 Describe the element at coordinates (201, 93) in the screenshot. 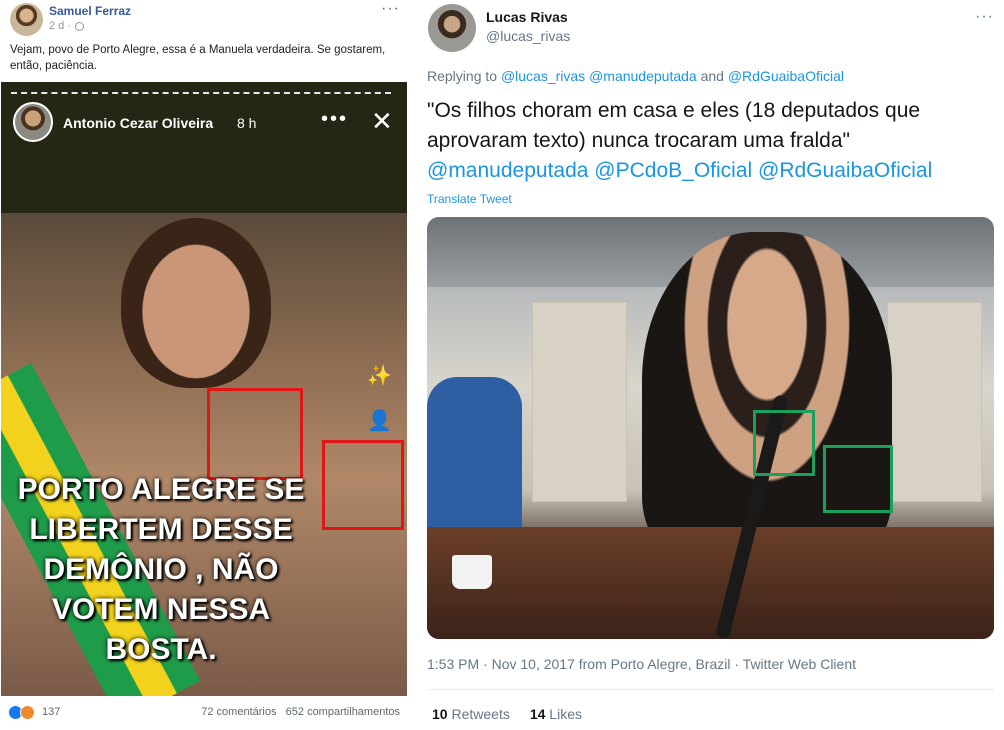

I see `story-progress-bar` at that location.